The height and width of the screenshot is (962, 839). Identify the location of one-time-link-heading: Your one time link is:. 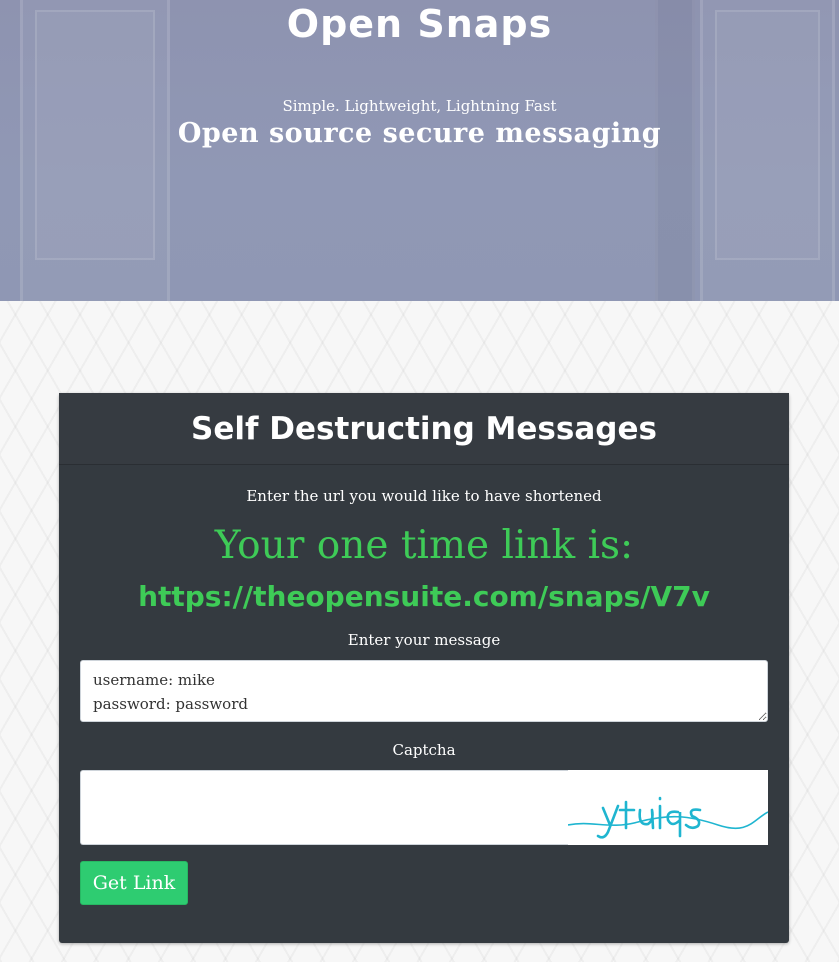
(424, 545).